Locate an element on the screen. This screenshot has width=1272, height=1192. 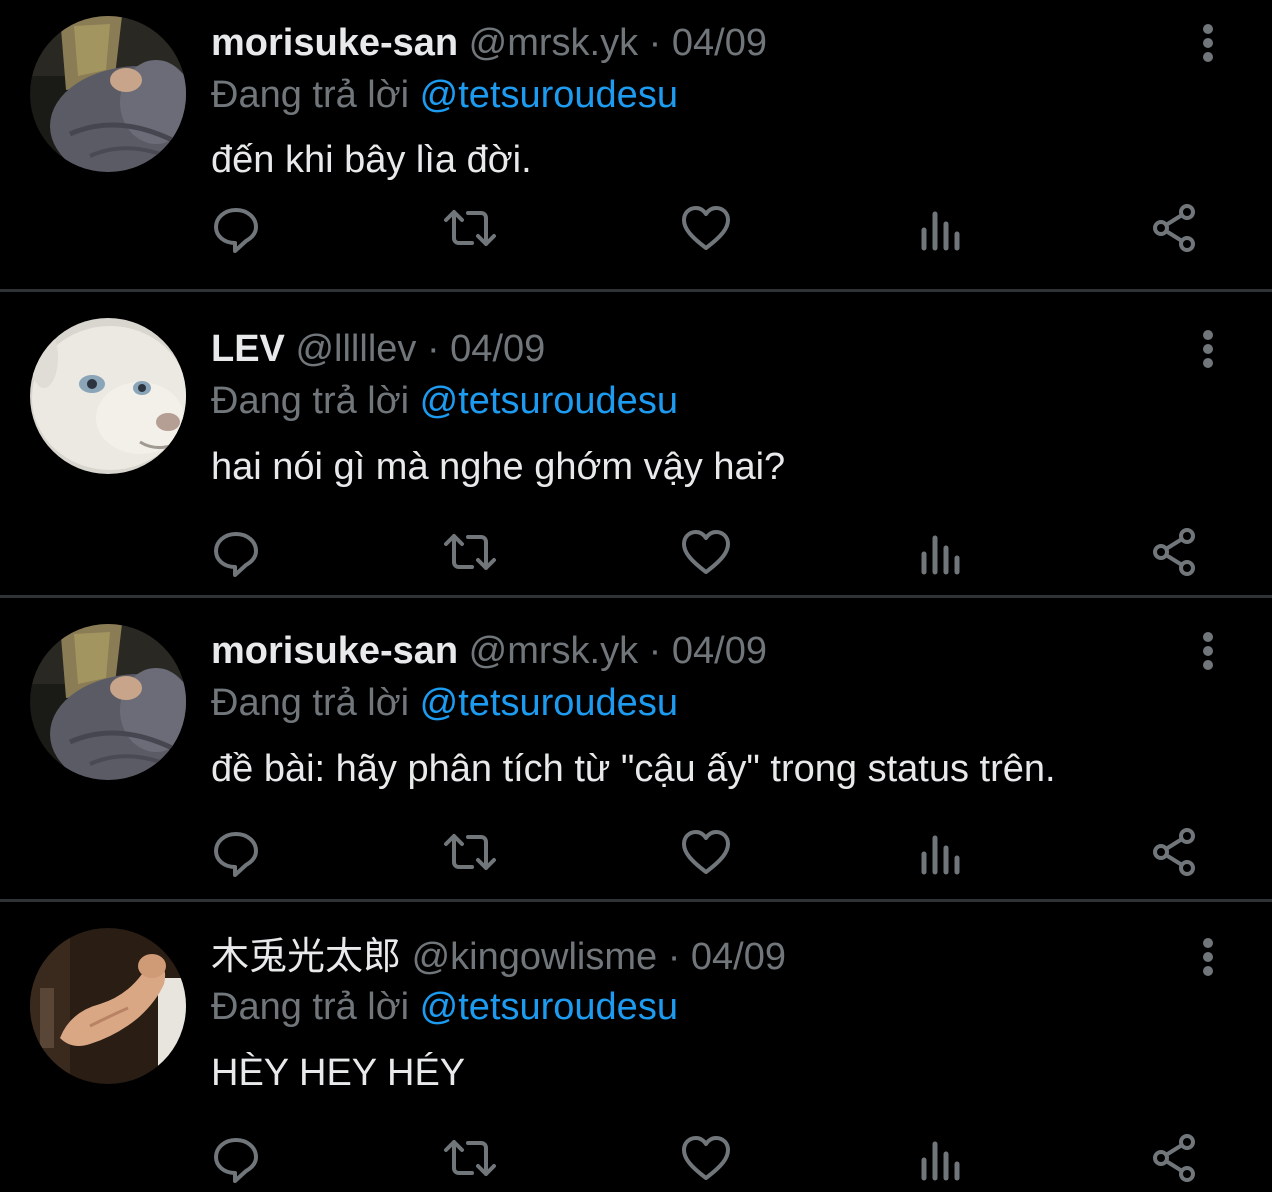
display-name: 木兎光太郎 is located at coordinates (306, 957).